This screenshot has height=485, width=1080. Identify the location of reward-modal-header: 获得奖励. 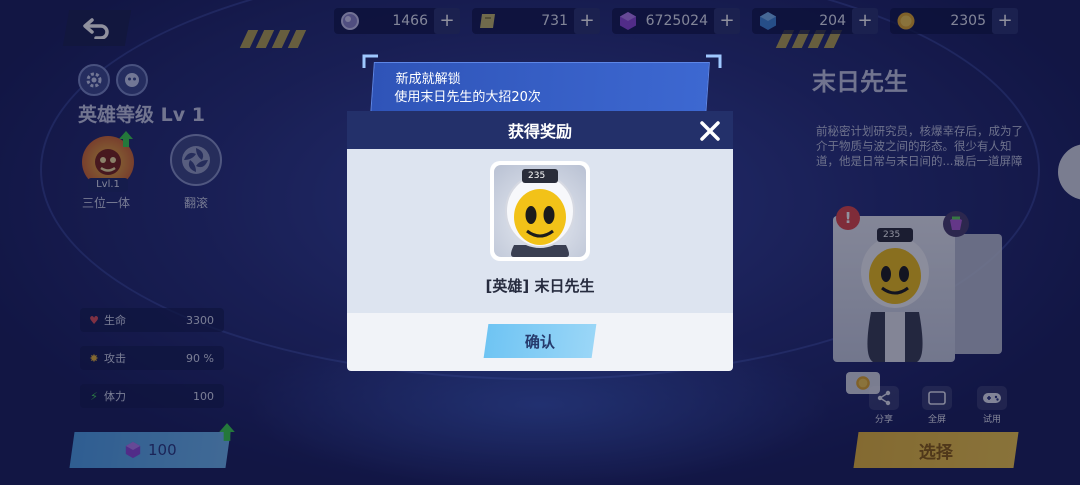
(540, 130).